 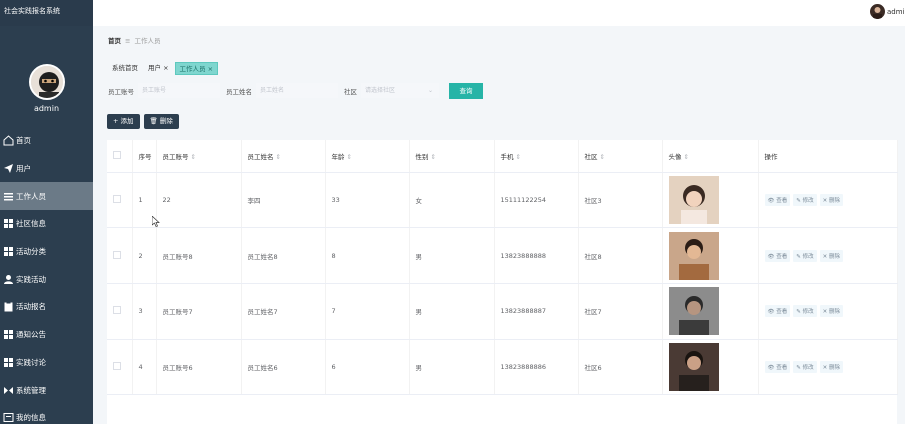 I want to click on breadcrumb-home: 首页, so click(x=114, y=41).